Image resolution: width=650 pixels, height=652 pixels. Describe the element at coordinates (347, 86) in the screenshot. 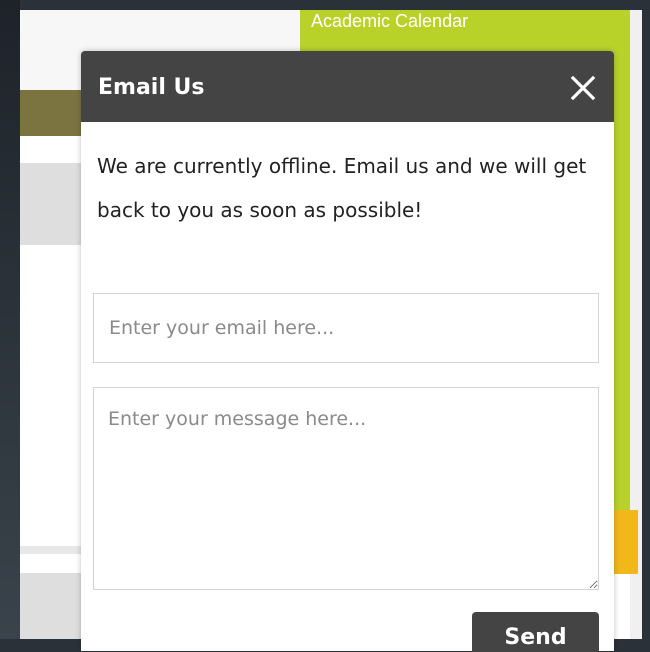

I see `dialog-header: Email Us` at that location.